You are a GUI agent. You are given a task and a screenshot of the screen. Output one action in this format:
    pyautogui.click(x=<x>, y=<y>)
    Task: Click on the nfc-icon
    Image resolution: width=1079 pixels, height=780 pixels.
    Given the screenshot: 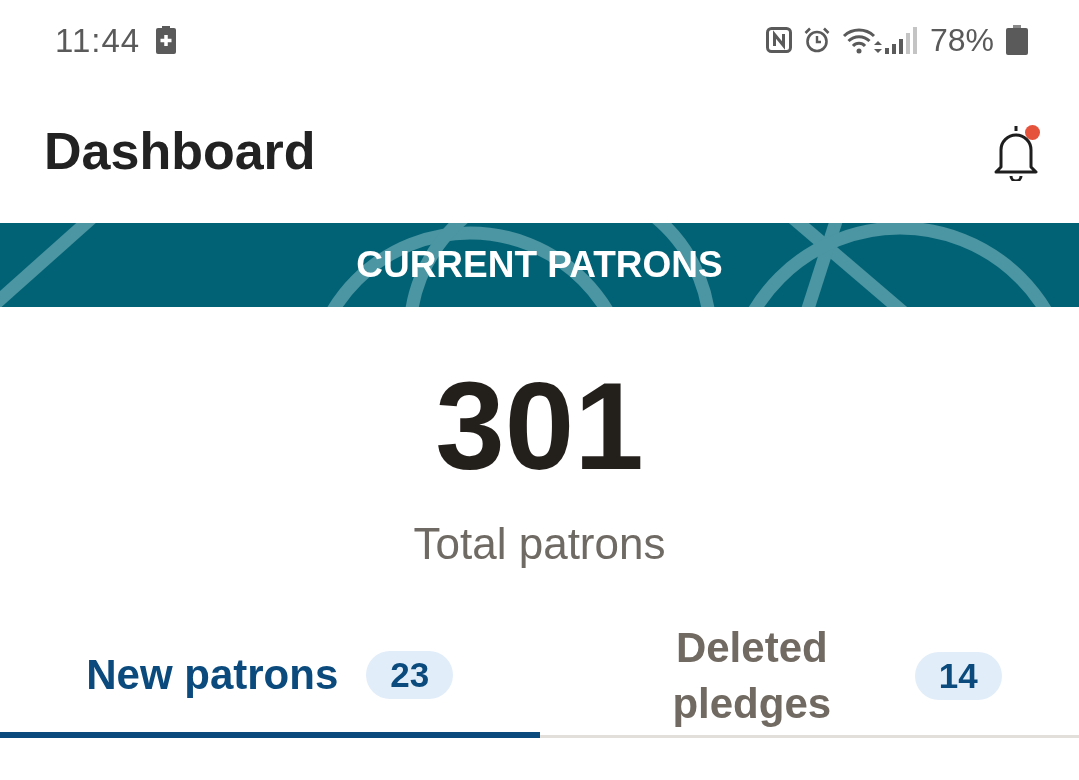 What is the action you would take?
    pyautogui.click(x=778, y=40)
    